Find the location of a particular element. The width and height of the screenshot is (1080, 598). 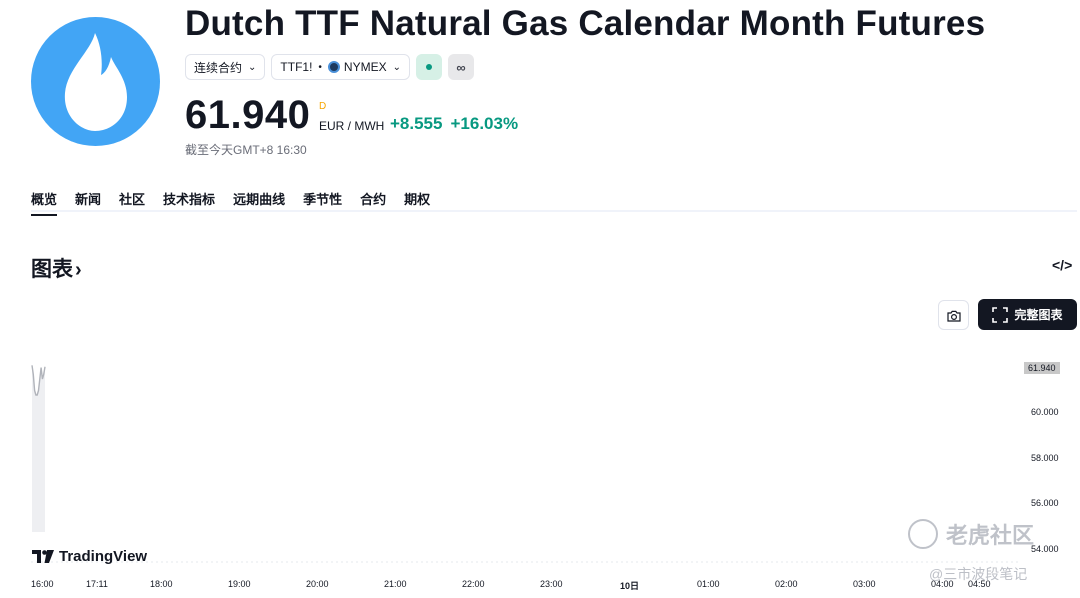

change-absolute: +8.555 is located at coordinates (416, 123).